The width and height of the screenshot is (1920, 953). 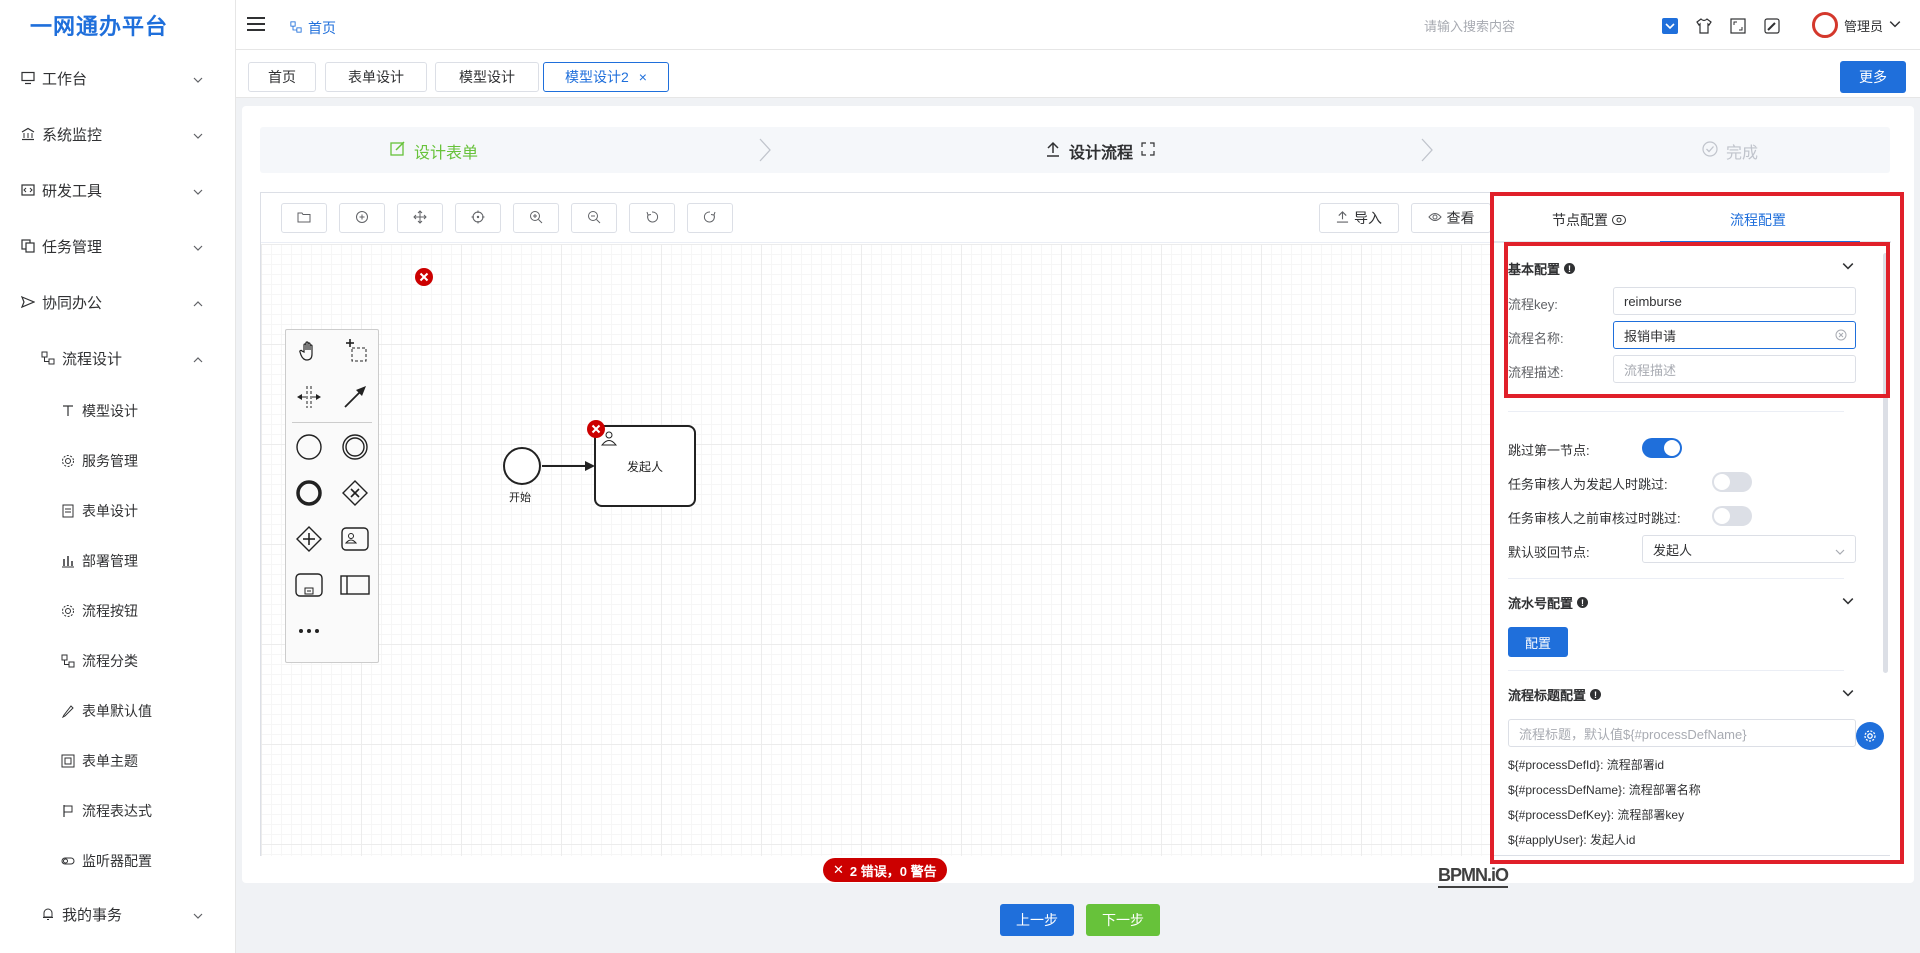 I want to click on sidebar-item-process-design: 流程设计, so click(x=117, y=358).